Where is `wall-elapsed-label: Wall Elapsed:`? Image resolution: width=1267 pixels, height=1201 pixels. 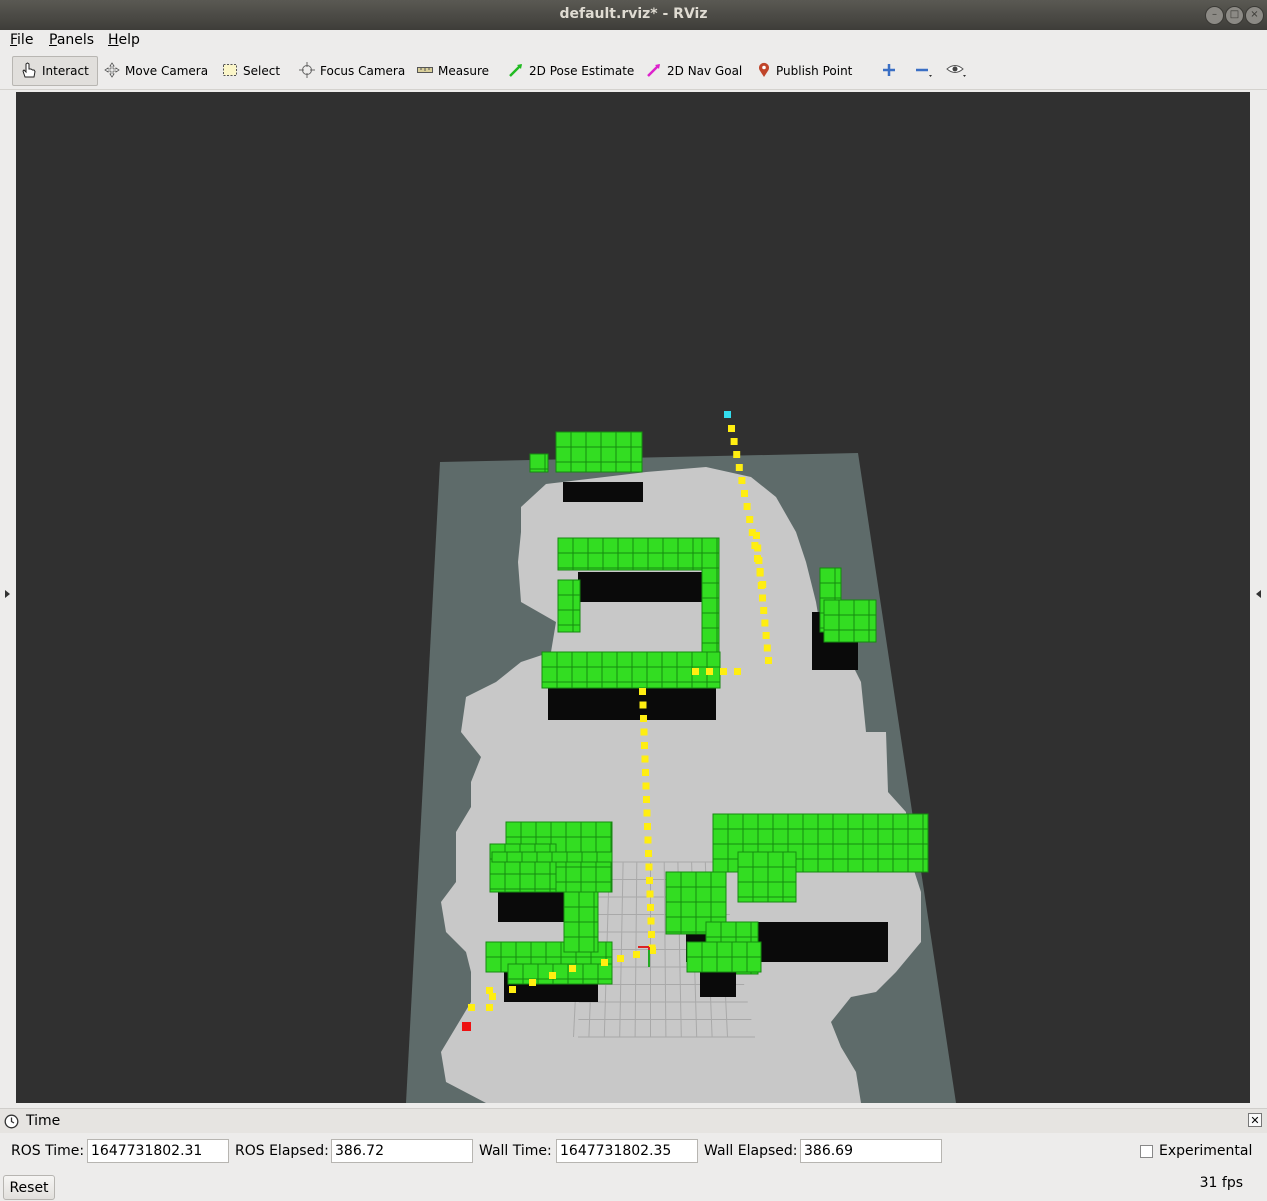 wall-elapsed-label: Wall Elapsed: is located at coordinates (751, 1151).